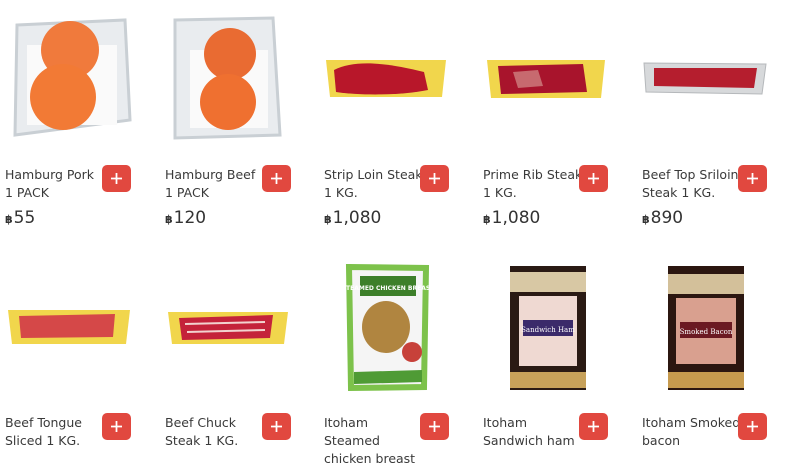 The width and height of the screenshot is (800, 468). What do you see at coordinates (533, 432) in the screenshot?
I see `product-name: Itoham Sandwich ham` at bounding box center [533, 432].